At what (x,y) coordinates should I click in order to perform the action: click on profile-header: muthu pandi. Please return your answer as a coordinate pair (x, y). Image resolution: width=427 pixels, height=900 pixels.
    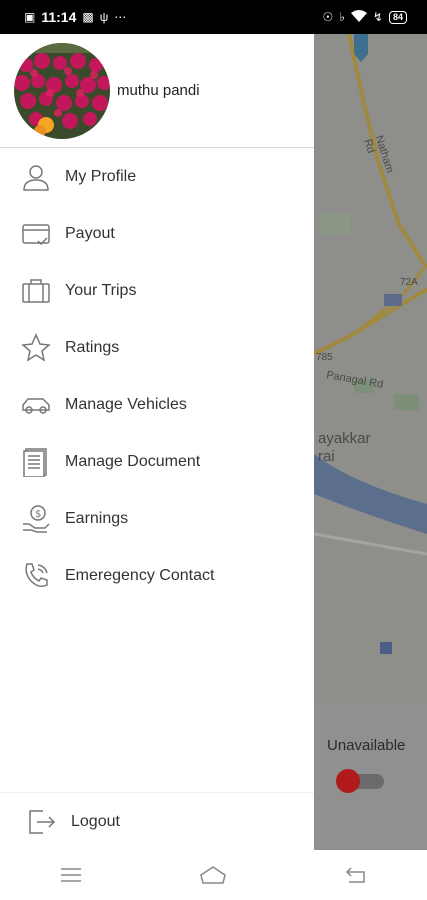
    Looking at the image, I should click on (157, 91).